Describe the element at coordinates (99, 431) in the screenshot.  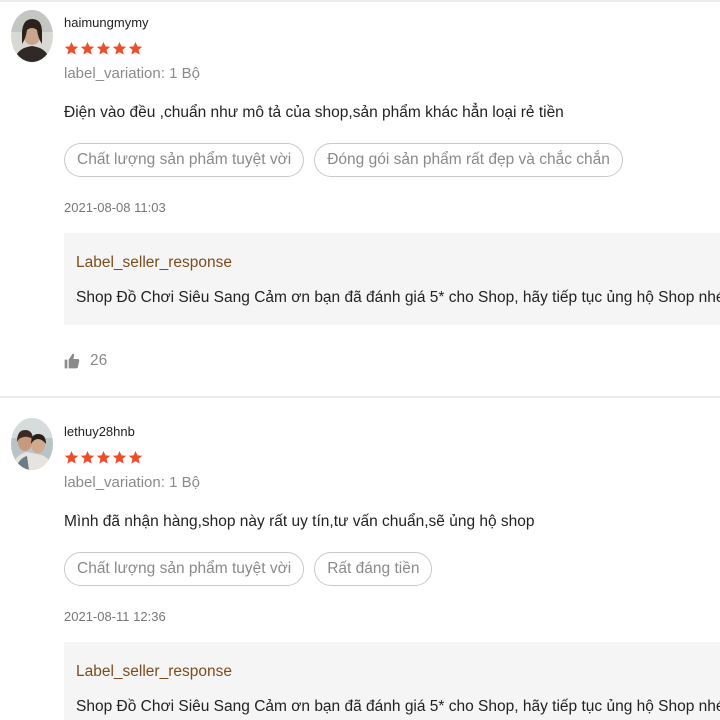
I see `username: lethuy28hnb` at that location.